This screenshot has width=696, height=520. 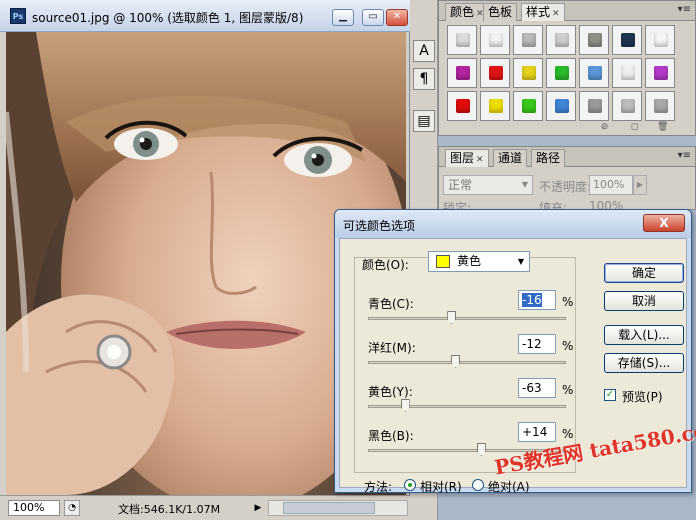 I want to click on tab-swatches: 色板, so click(x=500, y=12).